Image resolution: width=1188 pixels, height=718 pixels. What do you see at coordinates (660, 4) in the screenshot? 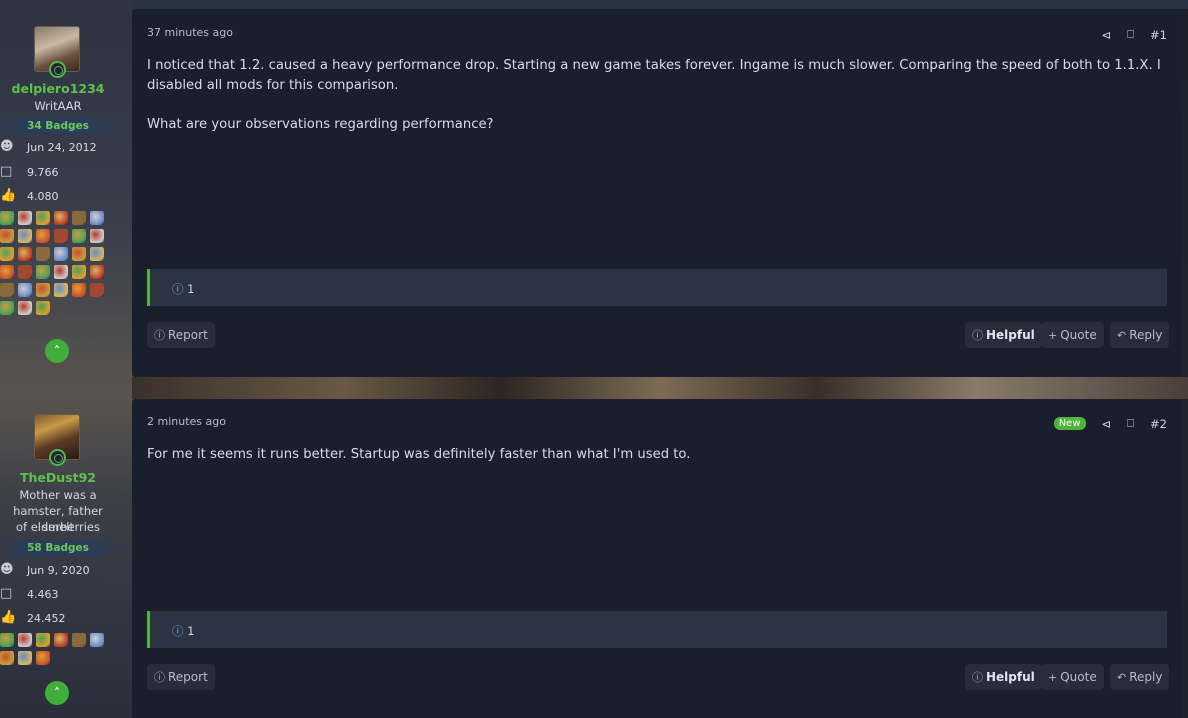
I see `background-art-top` at bounding box center [660, 4].